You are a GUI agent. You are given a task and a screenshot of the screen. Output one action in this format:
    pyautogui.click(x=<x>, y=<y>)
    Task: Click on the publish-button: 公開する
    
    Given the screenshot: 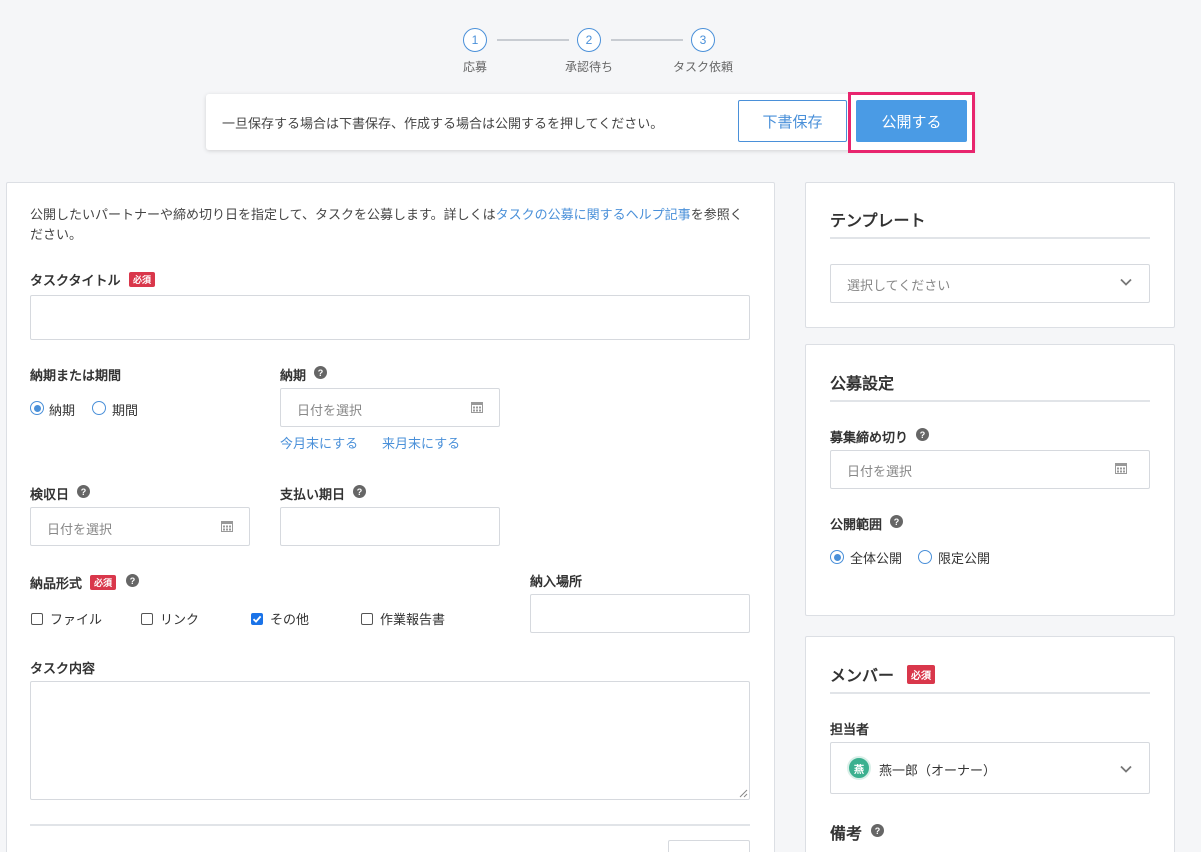 What is the action you would take?
    pyautogui.click(x=911, y=121)
    